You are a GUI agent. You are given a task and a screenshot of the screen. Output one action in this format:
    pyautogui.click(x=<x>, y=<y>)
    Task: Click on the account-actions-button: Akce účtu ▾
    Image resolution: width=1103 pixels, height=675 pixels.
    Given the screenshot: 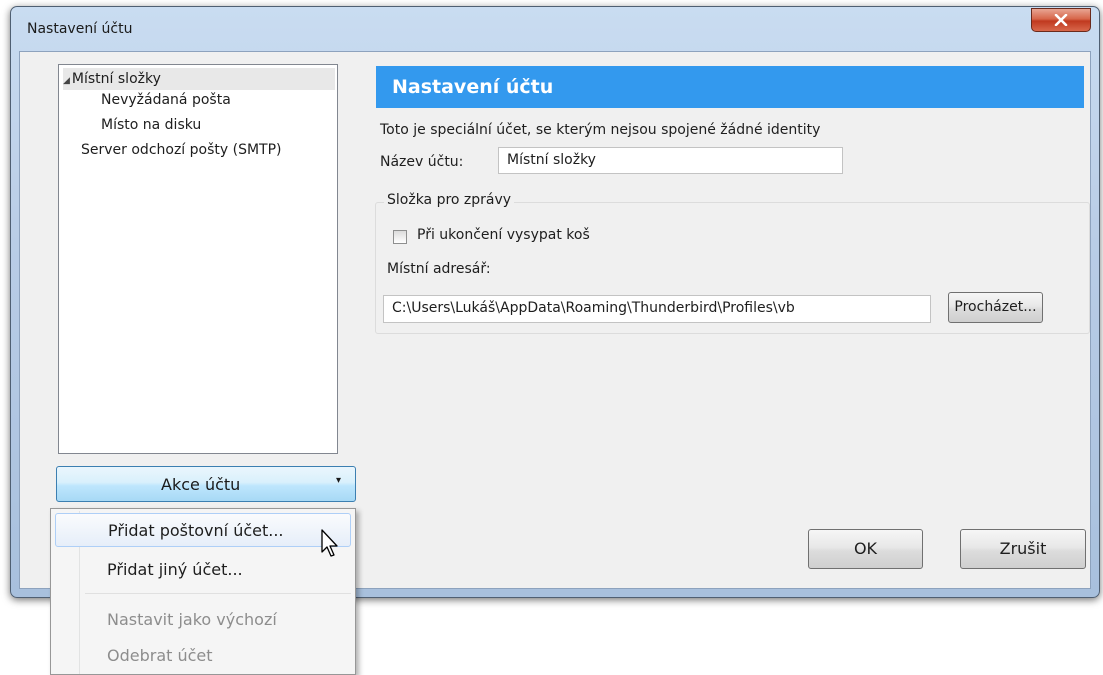 What is the action you would take?
    pyautogui.click(x=206, y=484)
    